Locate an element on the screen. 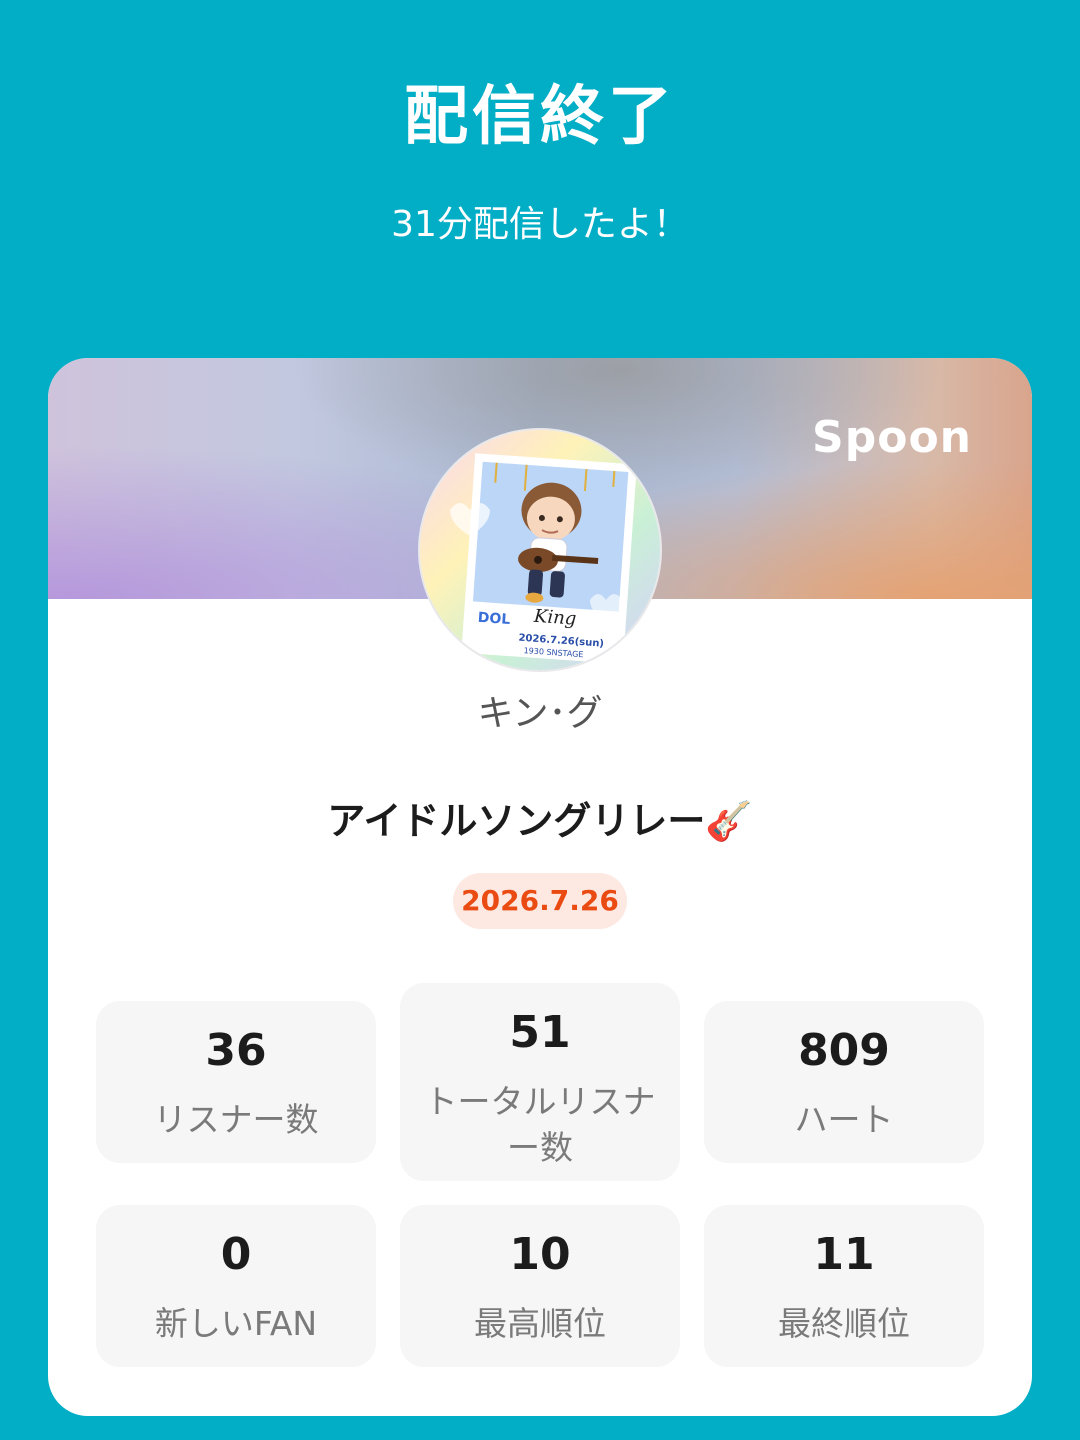  stat-value: 11 is located at coordinates (844, 1254).